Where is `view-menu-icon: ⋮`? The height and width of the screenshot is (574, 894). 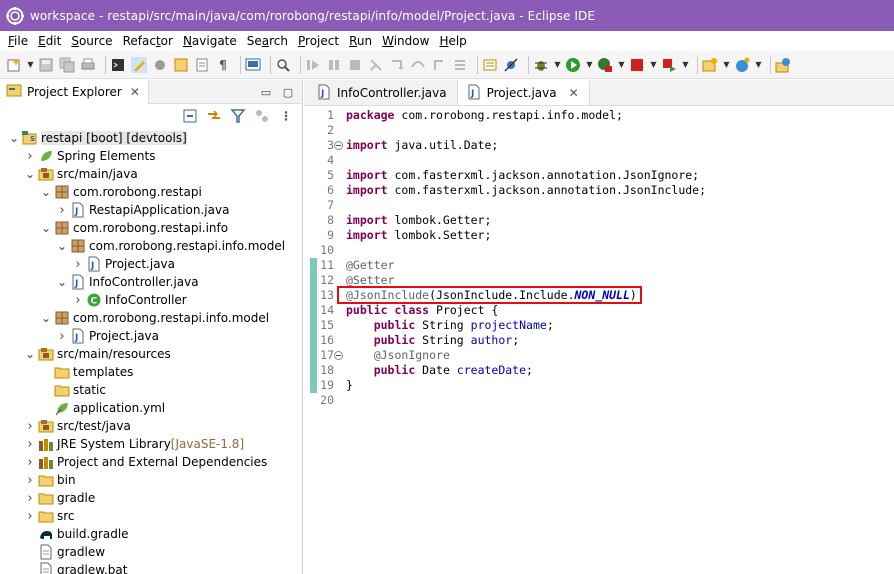 view-menu-icon: ⋮ is located at coordinates (286, 116).